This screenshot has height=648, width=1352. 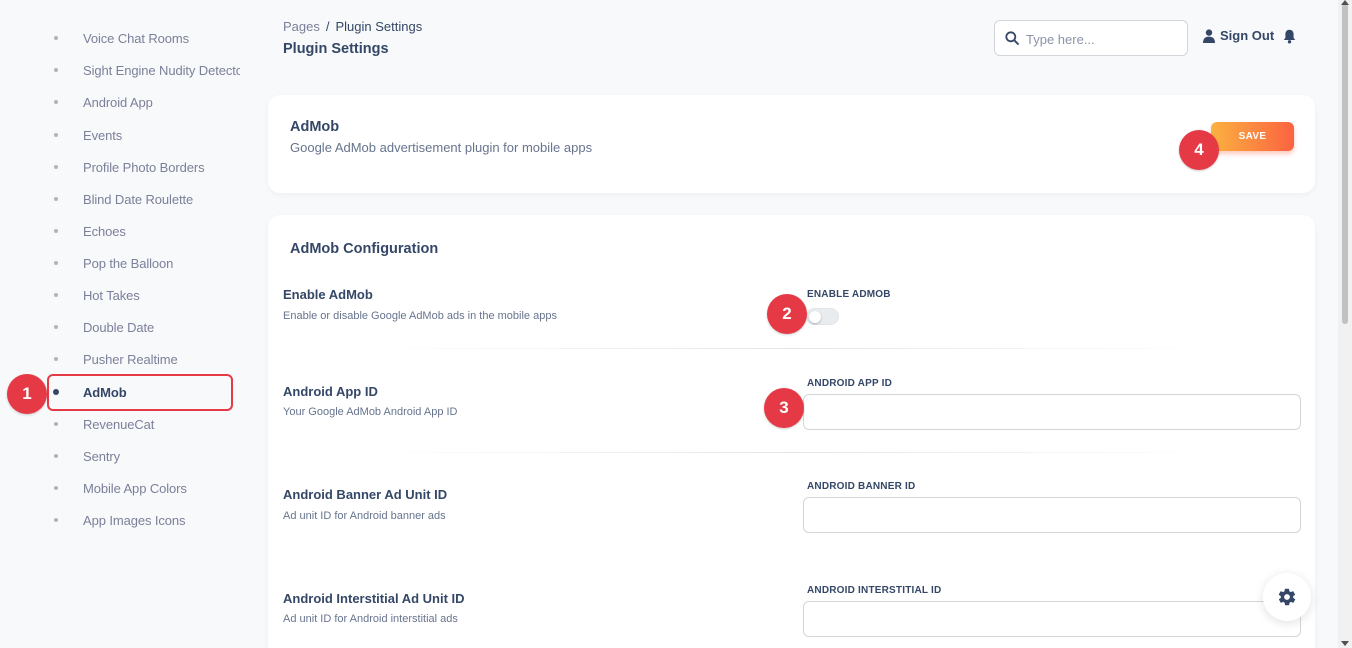 I want to click on sidebar-item-android-app: Android App, so click(x=120, y=102).